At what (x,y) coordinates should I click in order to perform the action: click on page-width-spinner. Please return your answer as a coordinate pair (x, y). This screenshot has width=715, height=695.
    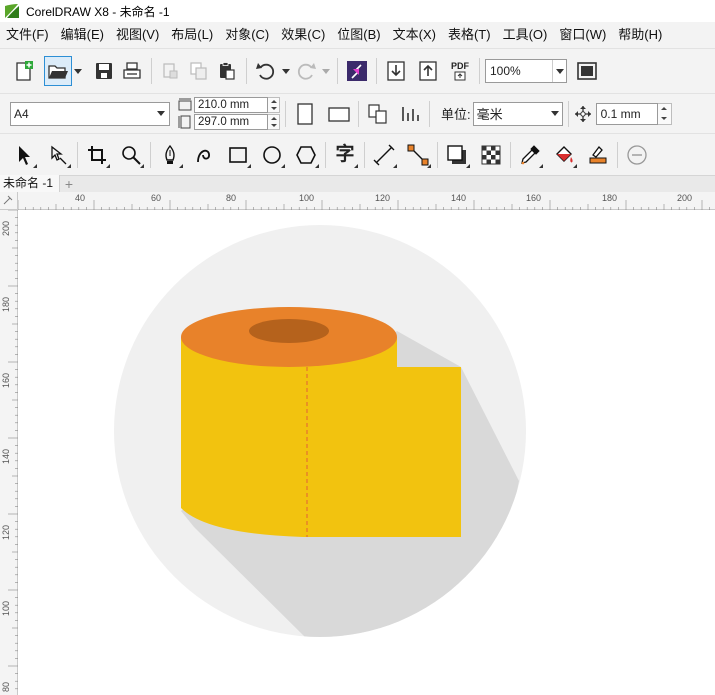
    Looking at the image, I should click on (274, 105).